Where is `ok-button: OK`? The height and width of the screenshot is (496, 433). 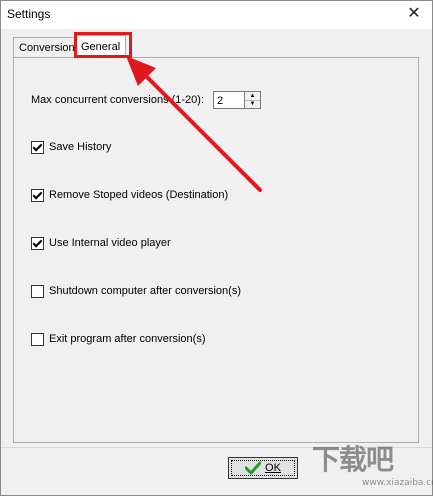
ok-button: OK is located at coordinates (263, 468).